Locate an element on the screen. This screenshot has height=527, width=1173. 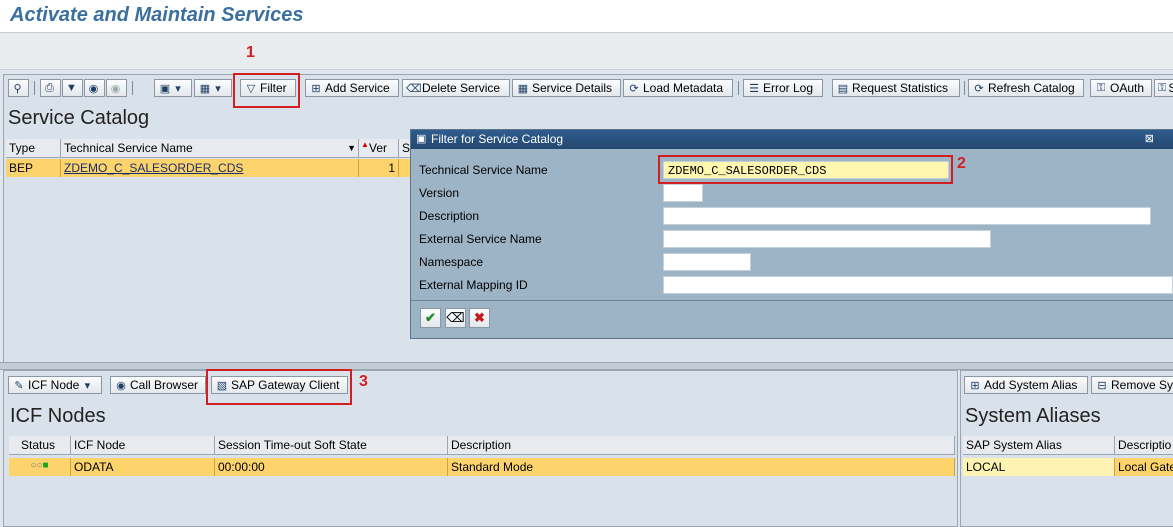
icf-nodes-title: ICF Nodes is located at coordinates (58, 416).